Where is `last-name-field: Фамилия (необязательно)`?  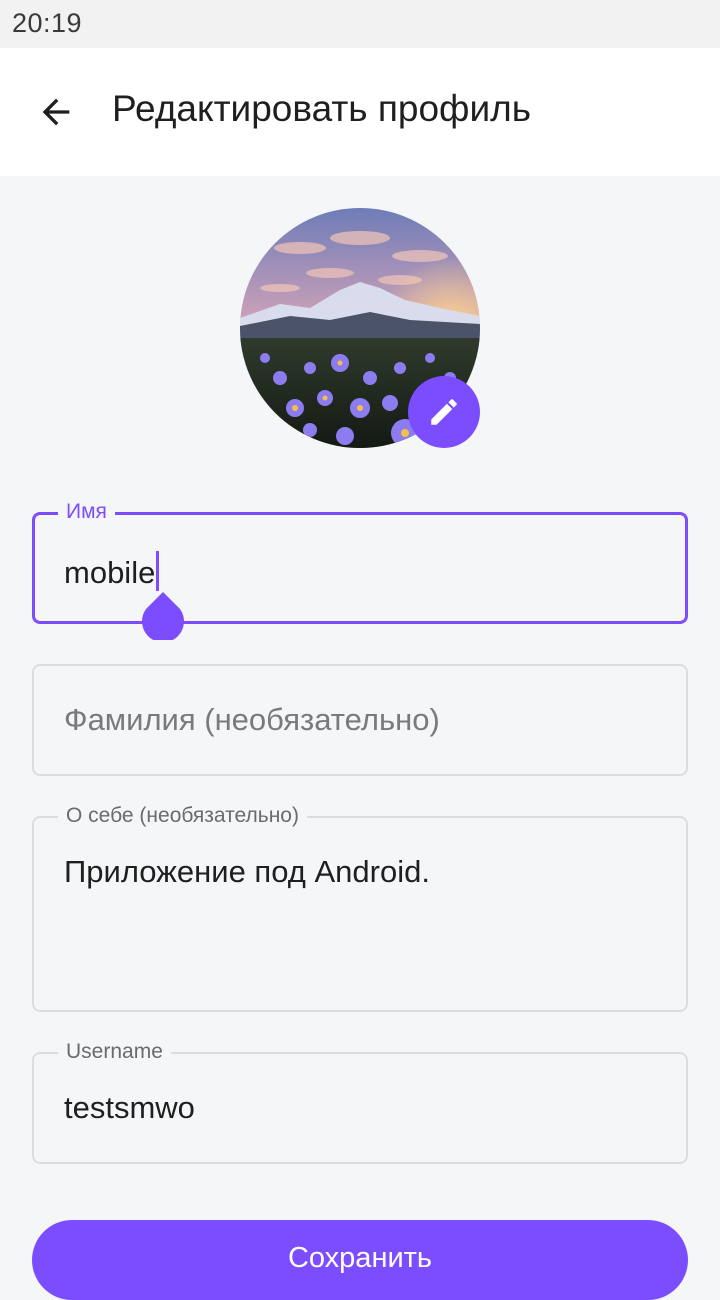 last-name-field: Фамилия (необязательно) is located at coordinates (360, 720).